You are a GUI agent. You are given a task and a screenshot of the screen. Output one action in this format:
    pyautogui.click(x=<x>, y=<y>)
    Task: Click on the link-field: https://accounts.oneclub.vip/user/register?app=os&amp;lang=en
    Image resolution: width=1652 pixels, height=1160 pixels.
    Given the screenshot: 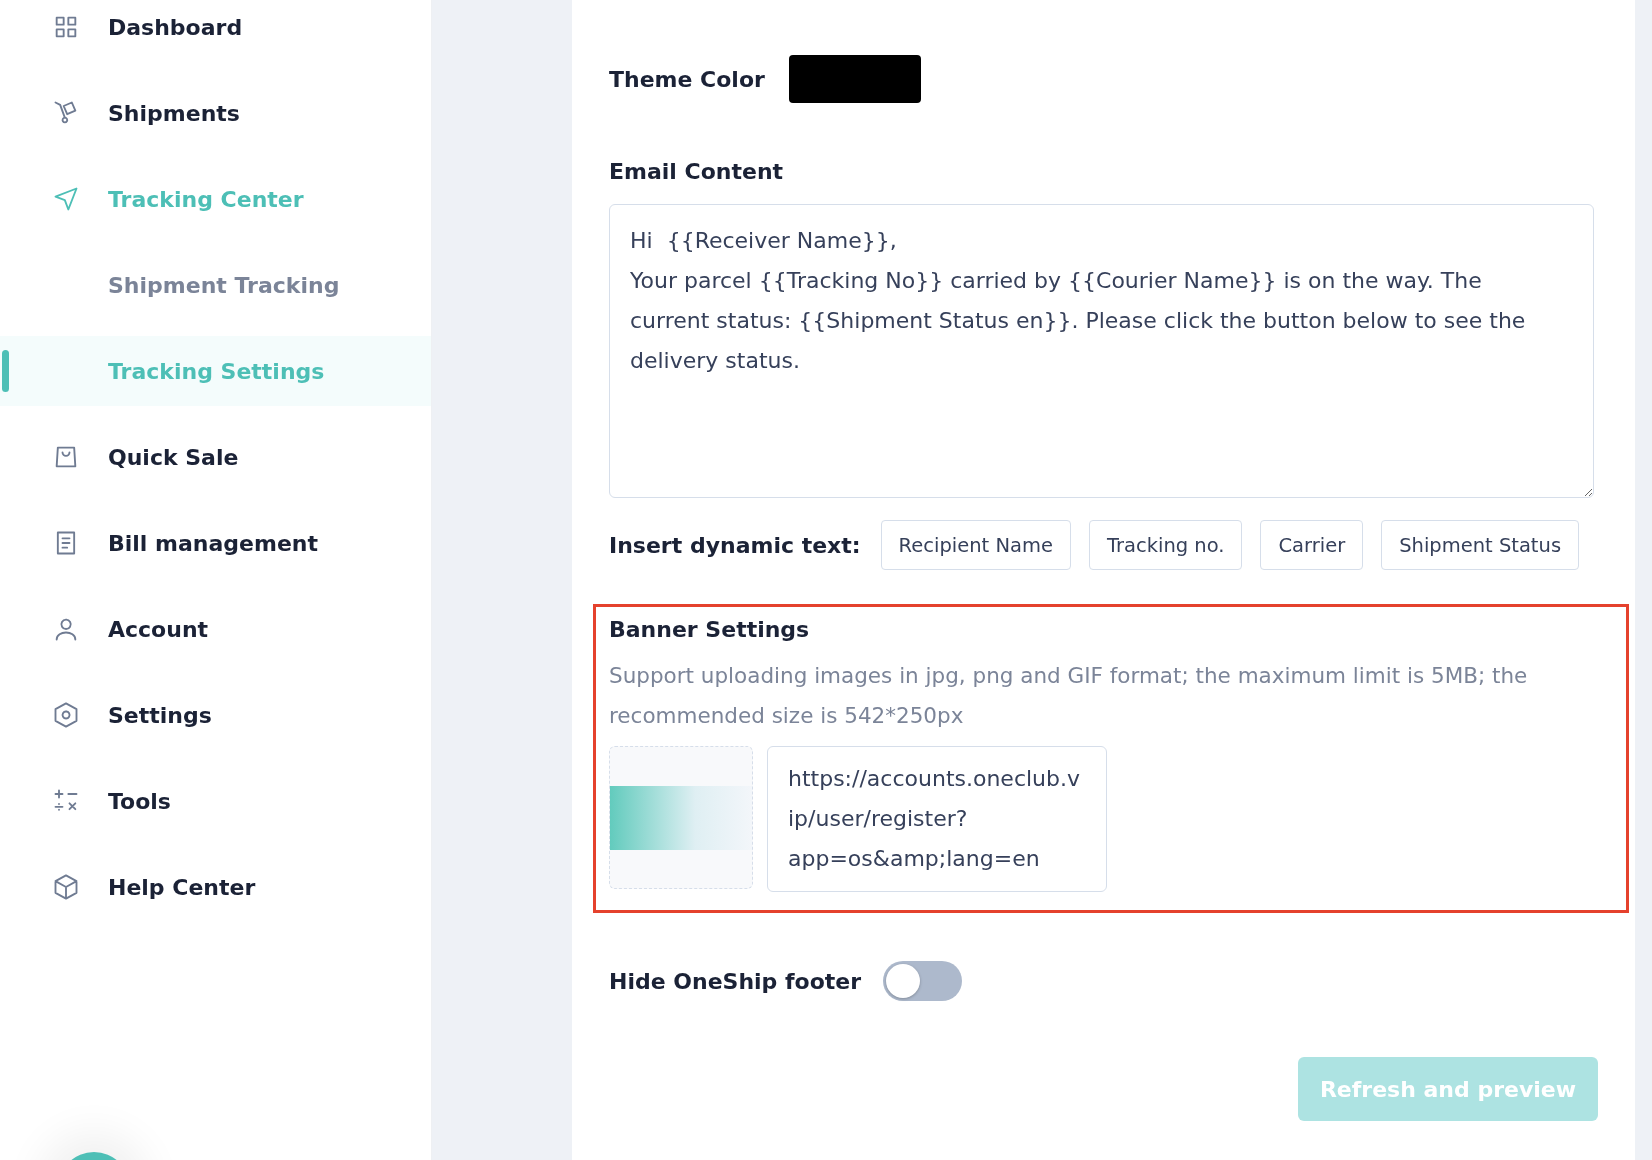 What is the action you would take?
    pyautogui.click(x=937, y=819)
    